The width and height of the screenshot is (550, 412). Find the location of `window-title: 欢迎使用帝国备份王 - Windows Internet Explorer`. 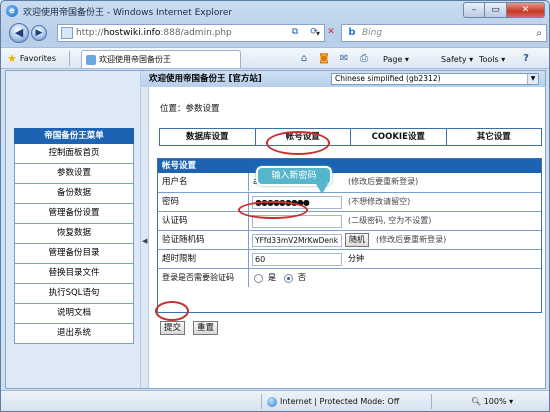

window-title: 欢迎使用帝国备份王 - Windows Internet Explorer is located at coordinates (128, 12).